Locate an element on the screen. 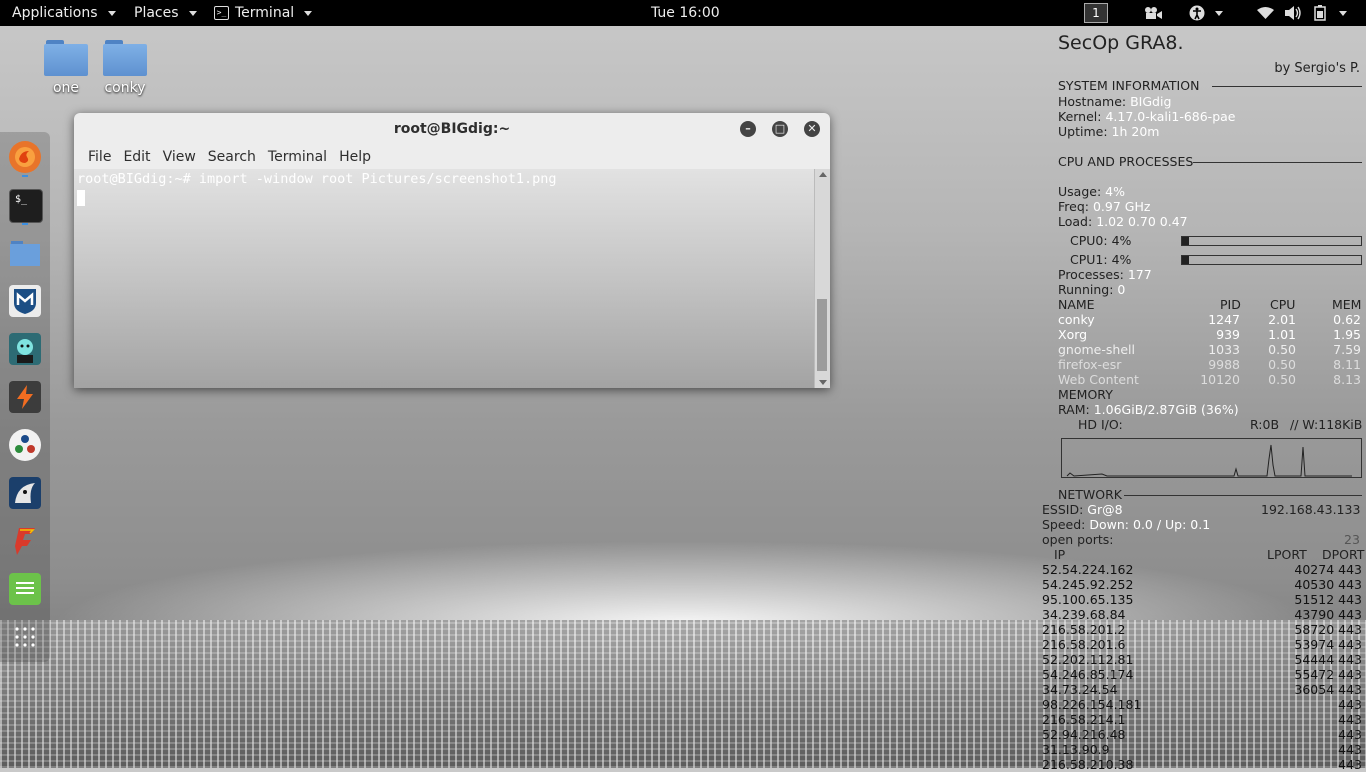  menu-help: Help is located at coordinates (355, 158).